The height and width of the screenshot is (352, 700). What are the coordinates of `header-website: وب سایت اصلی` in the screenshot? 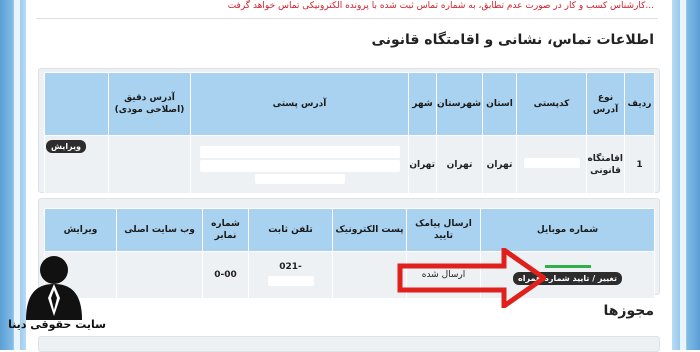 It's located at (159, 230).